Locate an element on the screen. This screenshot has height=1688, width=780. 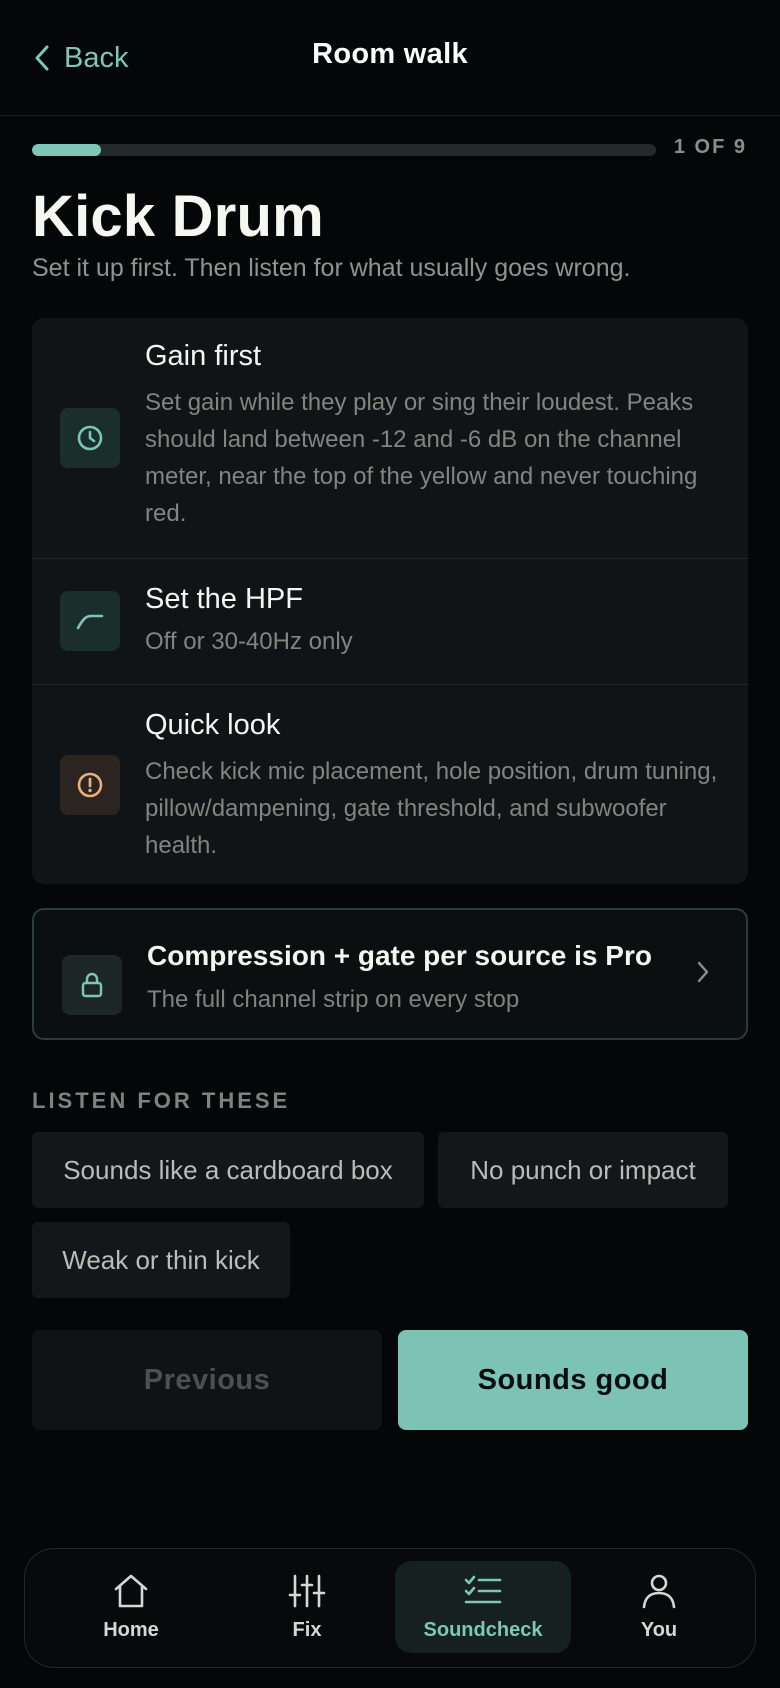
nav-item-you: You is located at coordinates (659, 1607).